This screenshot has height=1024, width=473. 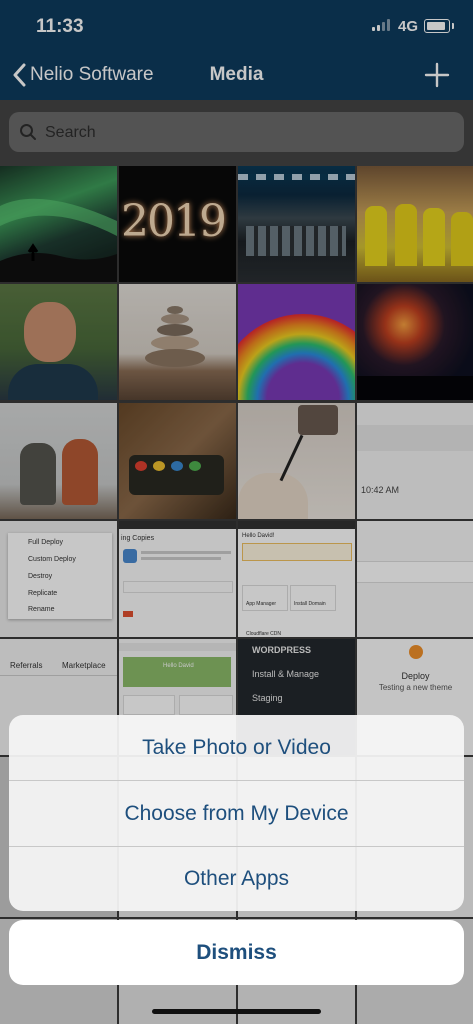 I want to click on search-input, so click(x=245, y=133).